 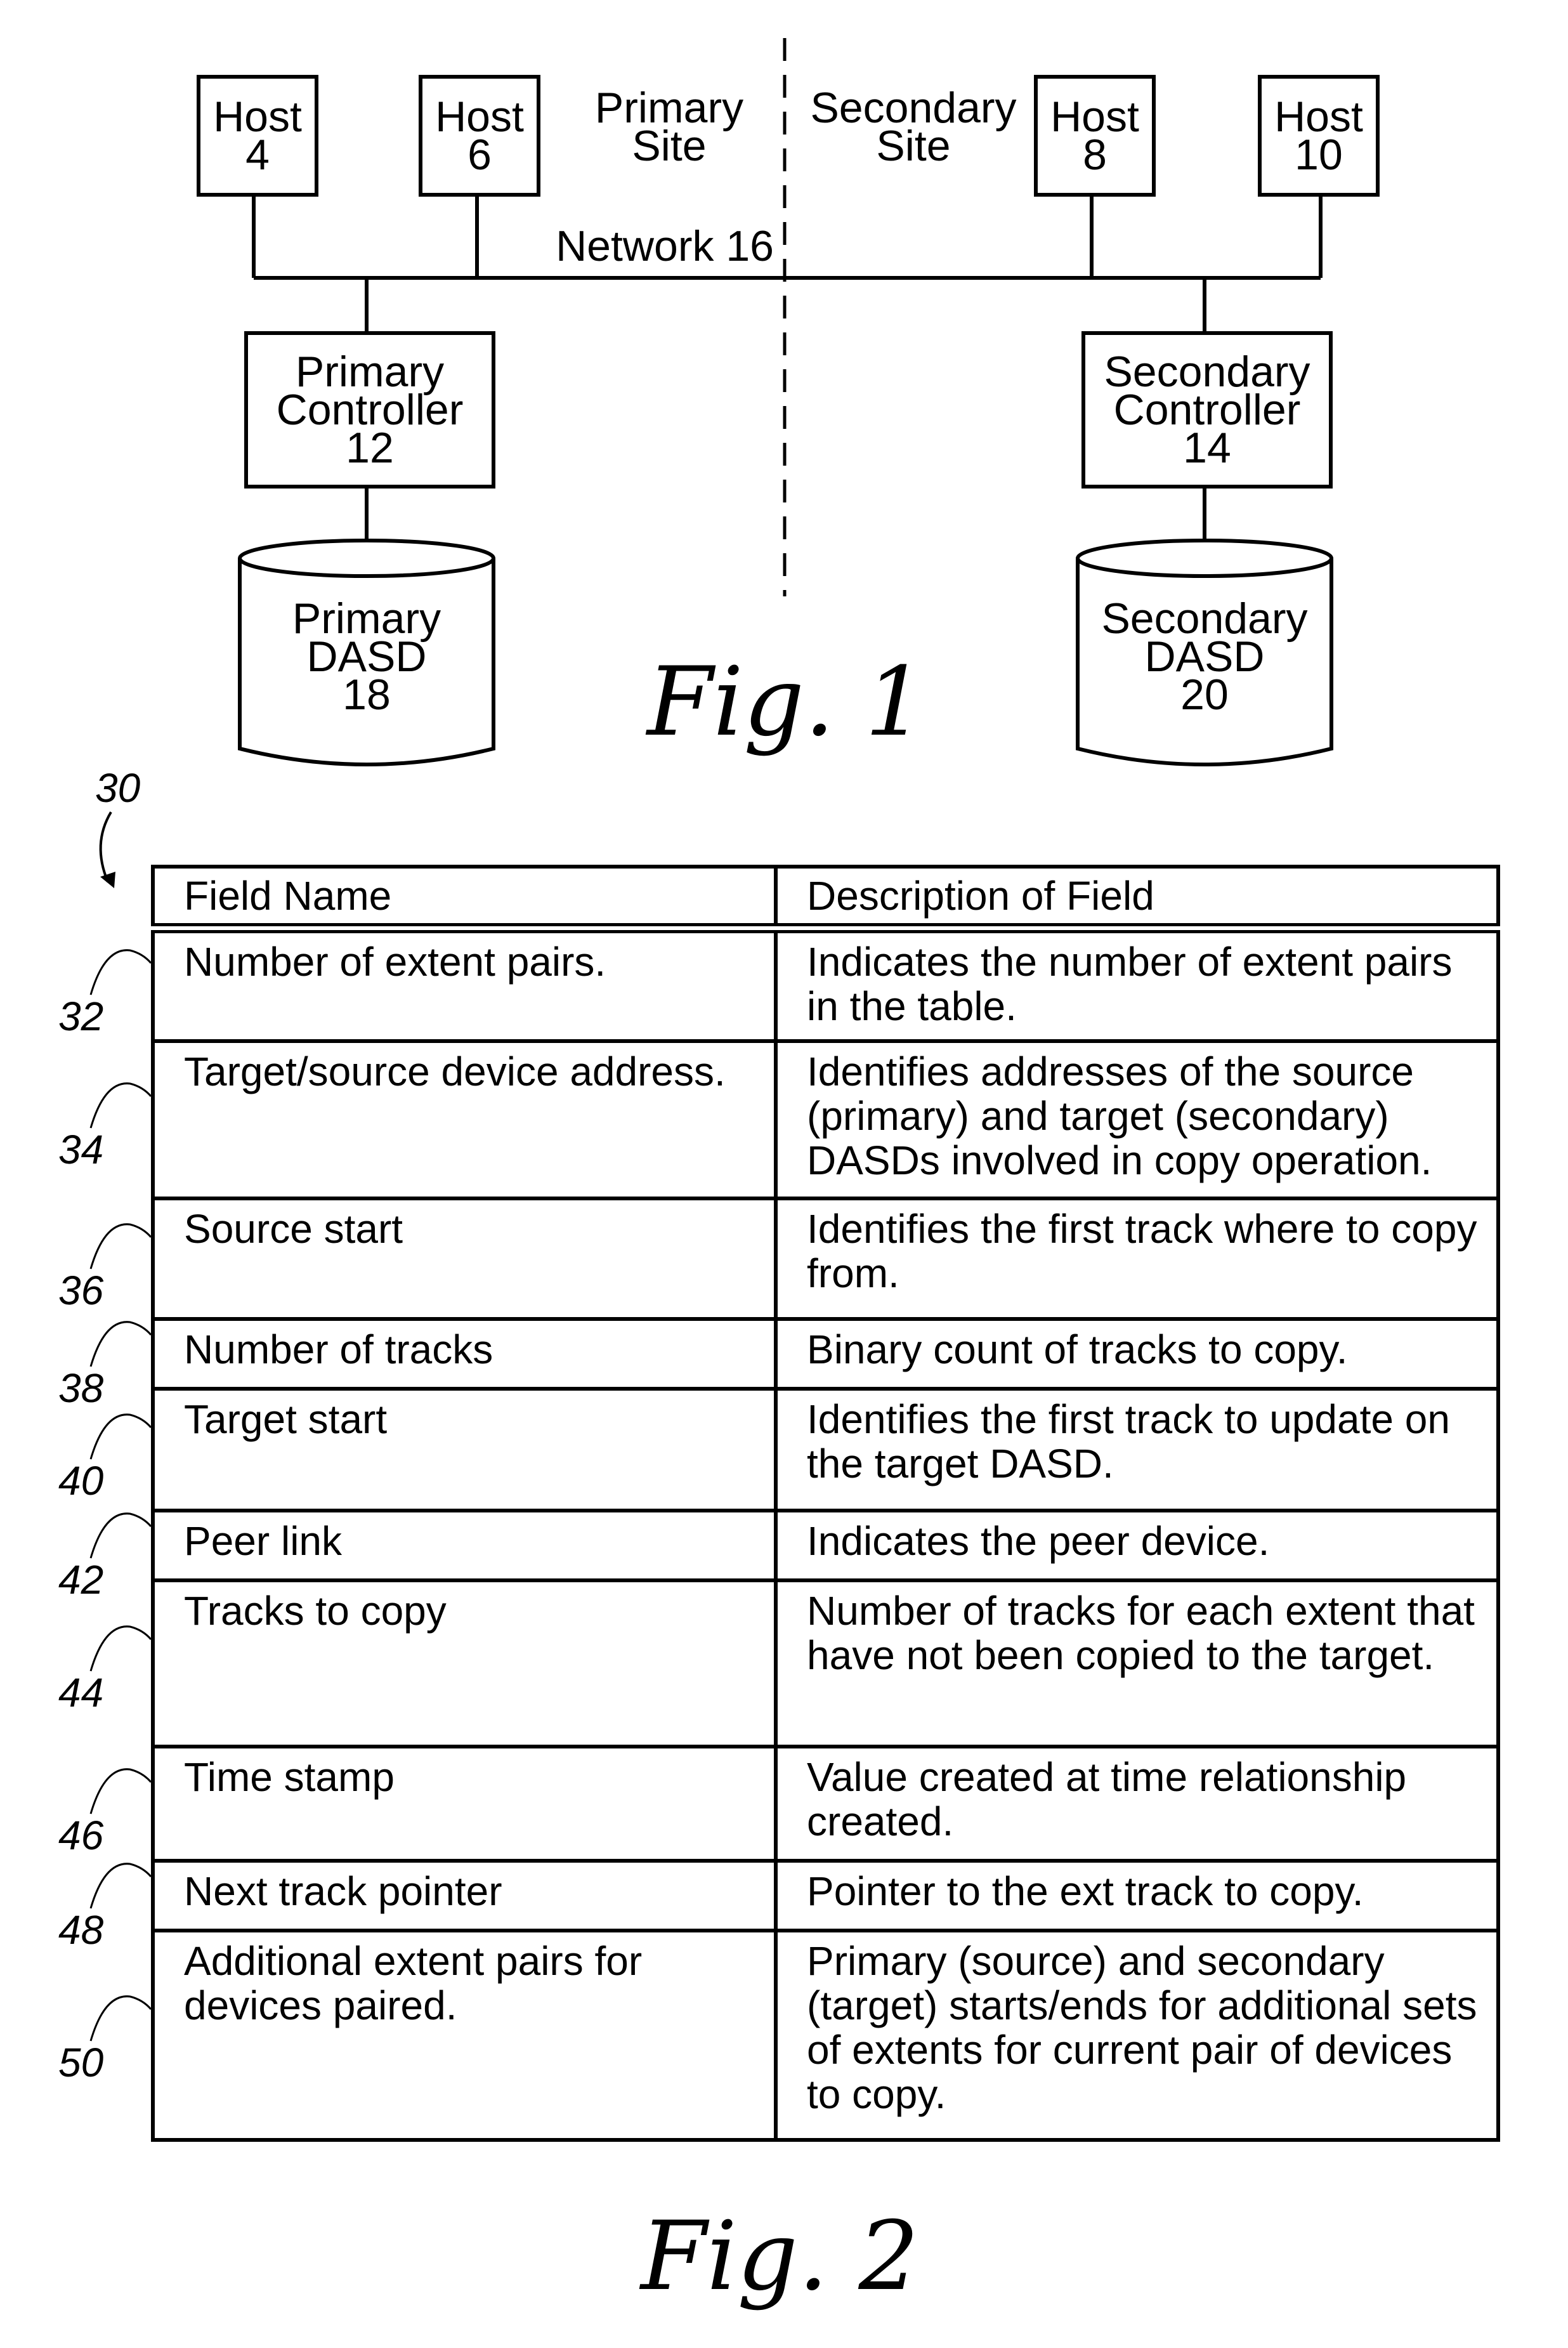 What do you see at coordinates (464, 1354) in the screenshot?
I see `field-name-cell: Number of tracks` at bounding box center [464, 1354].